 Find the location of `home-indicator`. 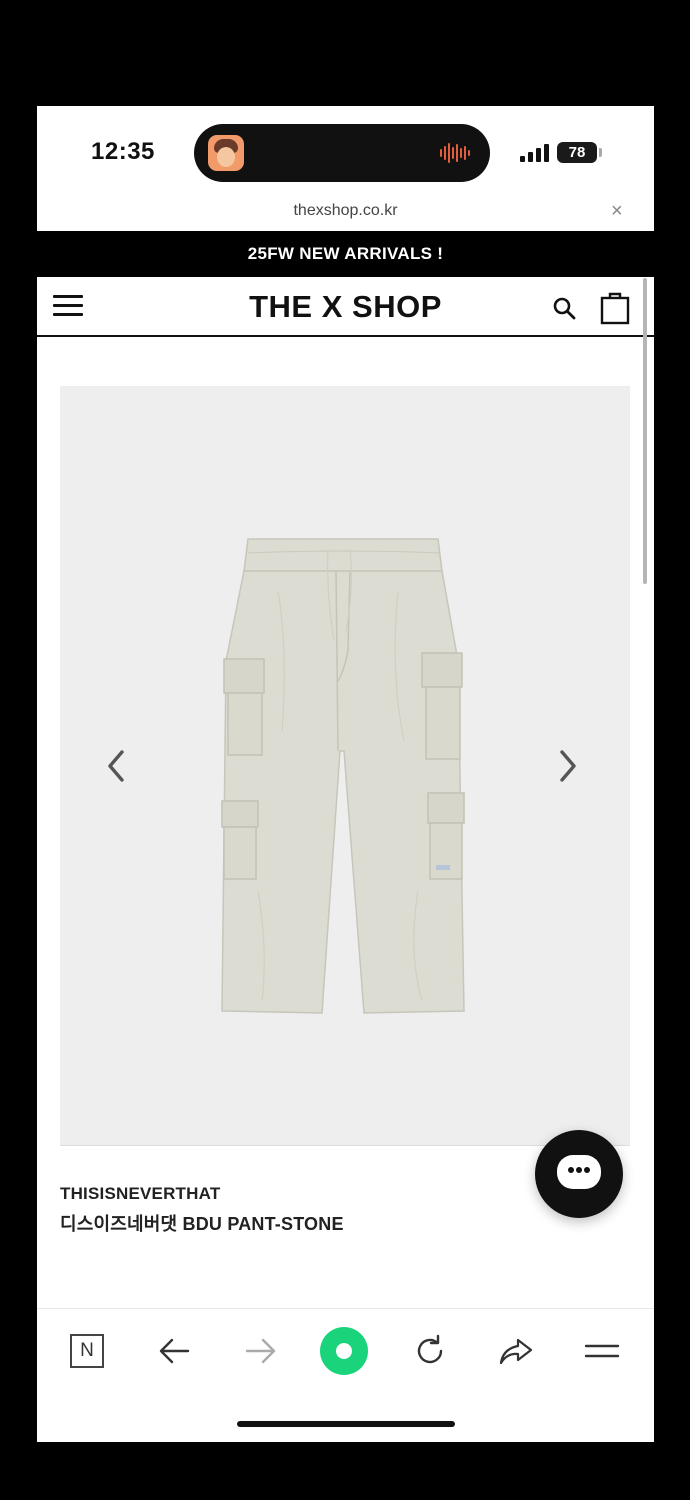

home-indicator is located at coordinates (346, 1424).